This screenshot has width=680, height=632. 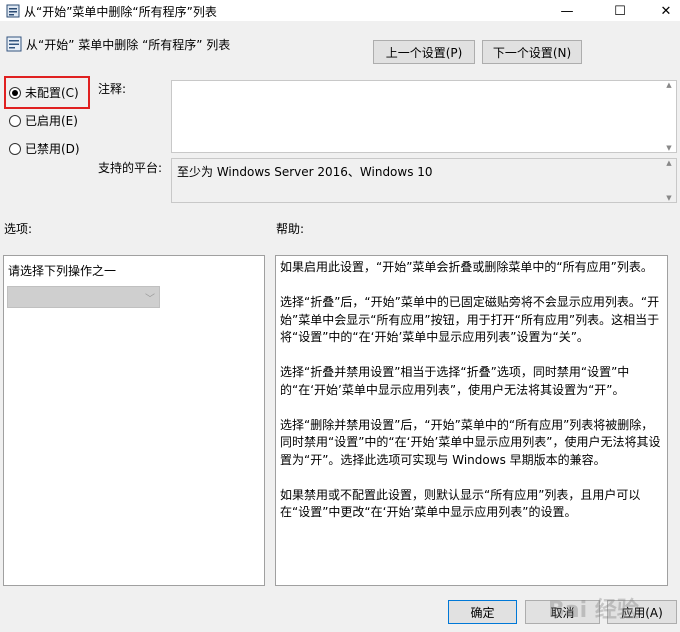 I want to click on radio-disabled: 已禁用(D), so click(x=44, y=148).